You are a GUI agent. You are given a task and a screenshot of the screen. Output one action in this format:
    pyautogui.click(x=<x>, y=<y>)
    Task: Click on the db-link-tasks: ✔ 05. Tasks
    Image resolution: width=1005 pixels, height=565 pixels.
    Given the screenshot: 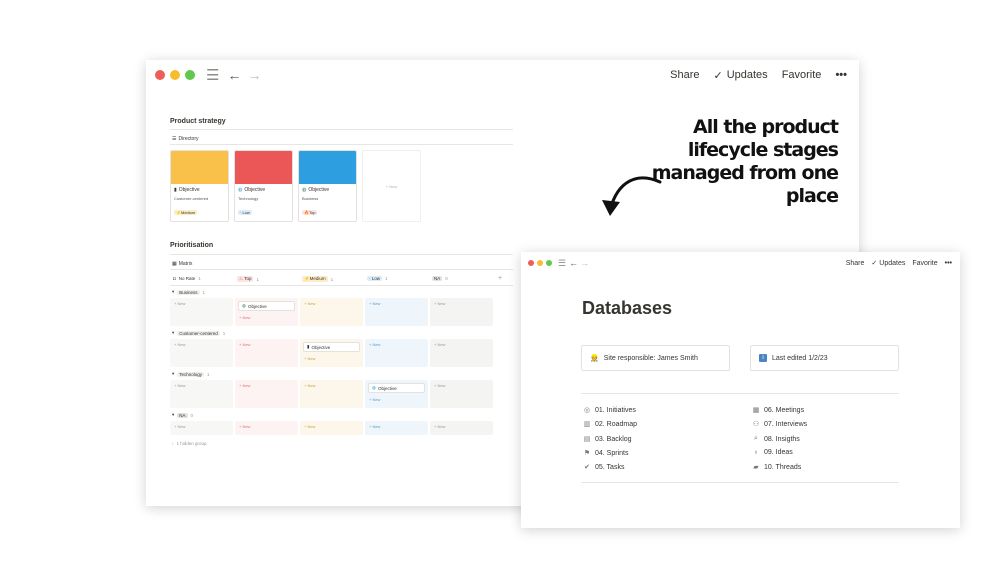 What is the action you would take?
    pyautogui.click(x=603, y=467)
    